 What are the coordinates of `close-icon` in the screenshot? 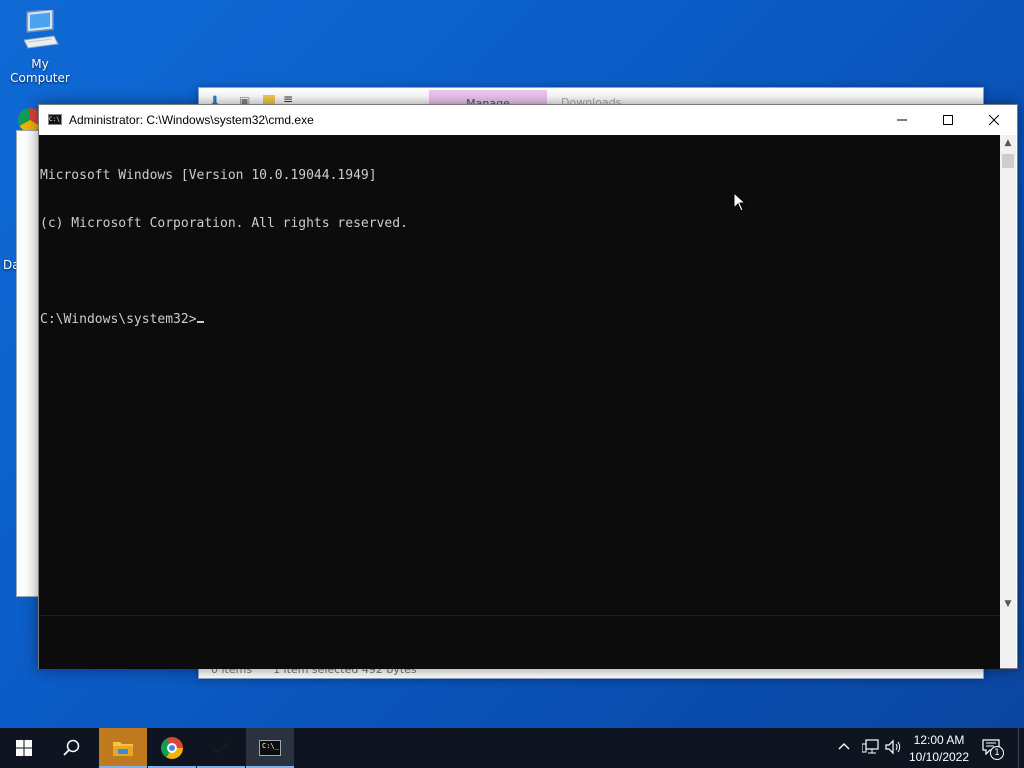 It's located at (994, 120).